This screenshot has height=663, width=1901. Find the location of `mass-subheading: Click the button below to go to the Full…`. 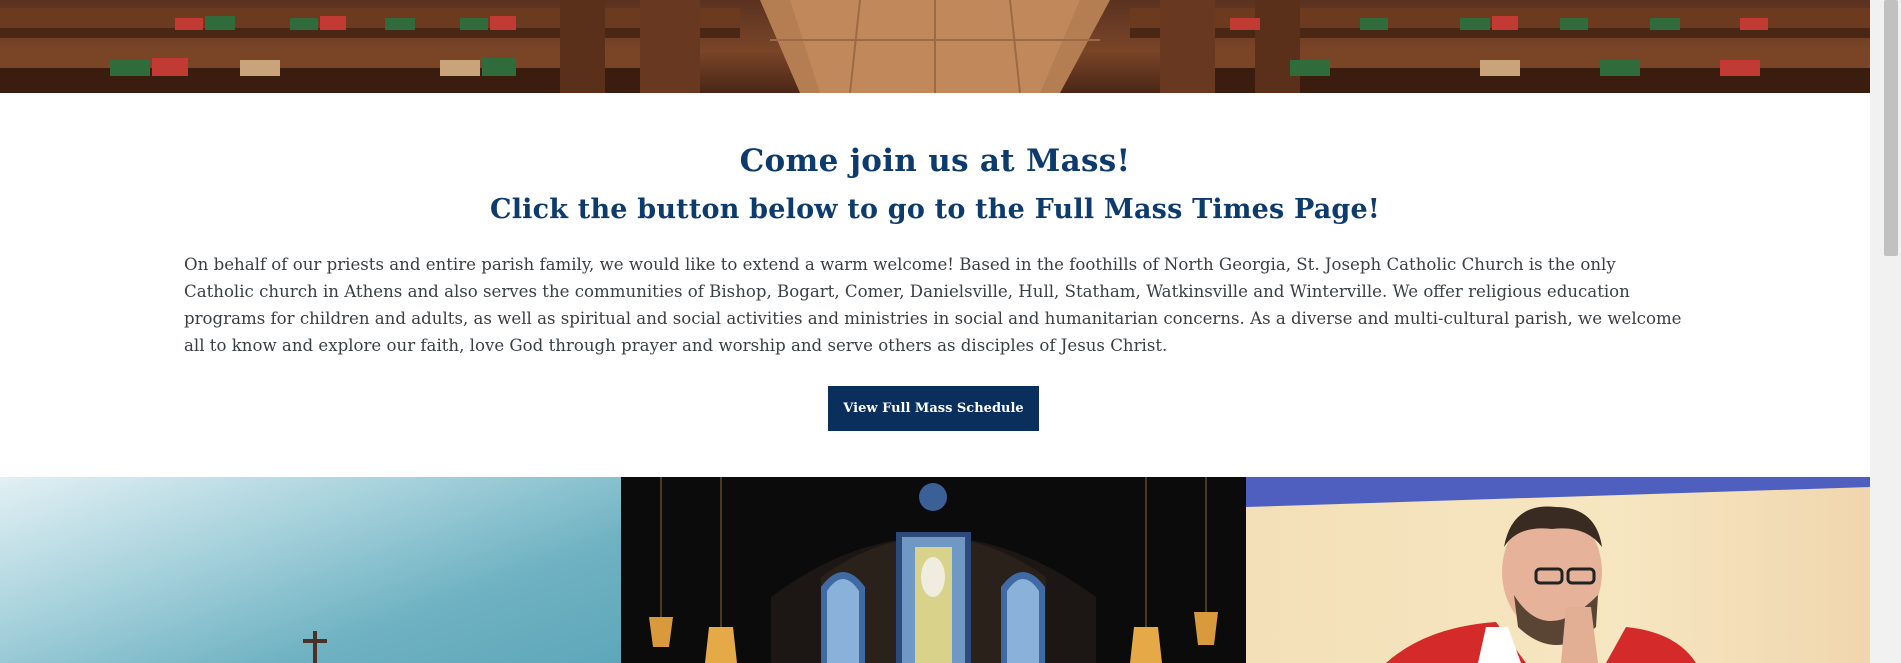

mass-subheading: Click the button below to go to the Full… is located at coordinates (935, 209).